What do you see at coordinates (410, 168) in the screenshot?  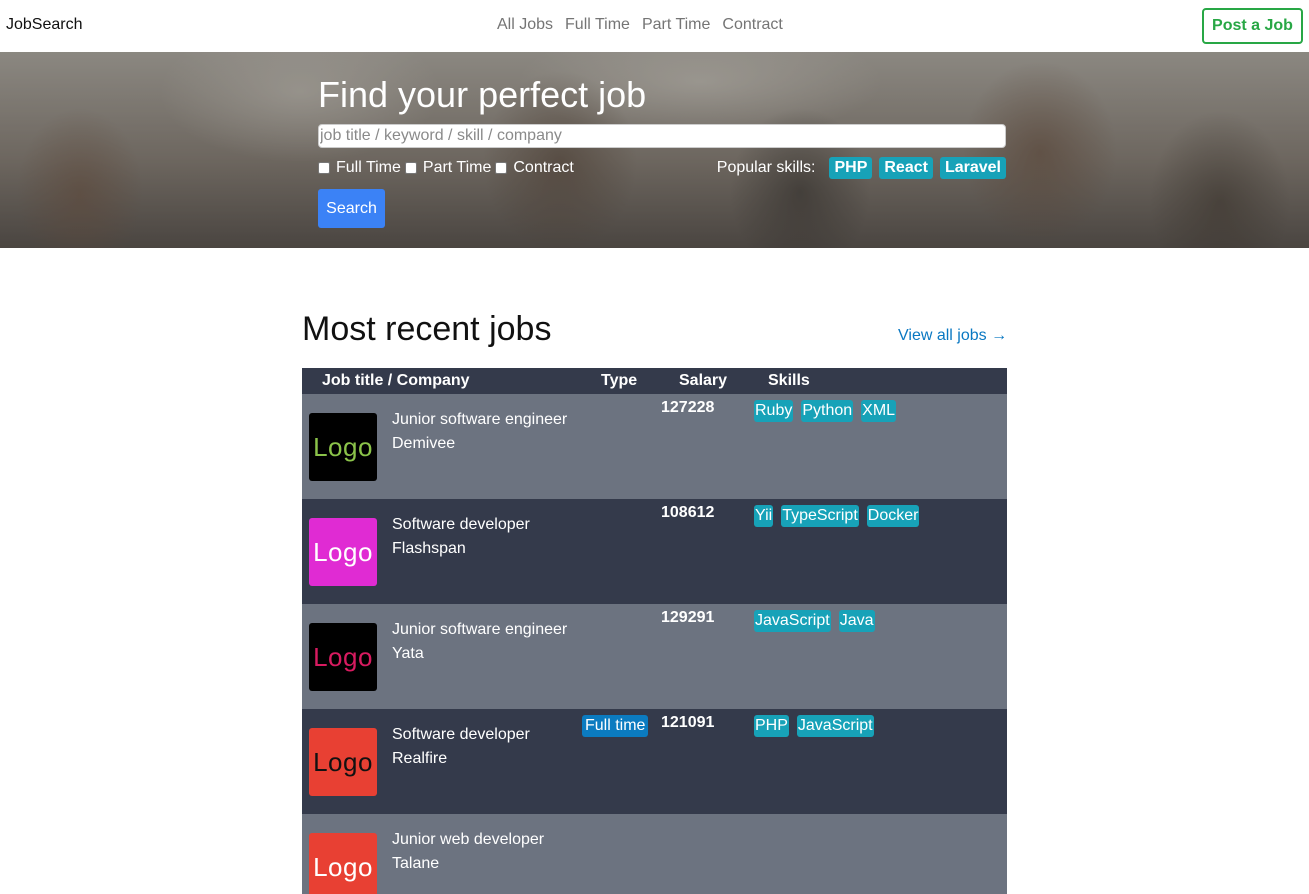 I see `part-time-checkbox` at bounding box center [410, 168].